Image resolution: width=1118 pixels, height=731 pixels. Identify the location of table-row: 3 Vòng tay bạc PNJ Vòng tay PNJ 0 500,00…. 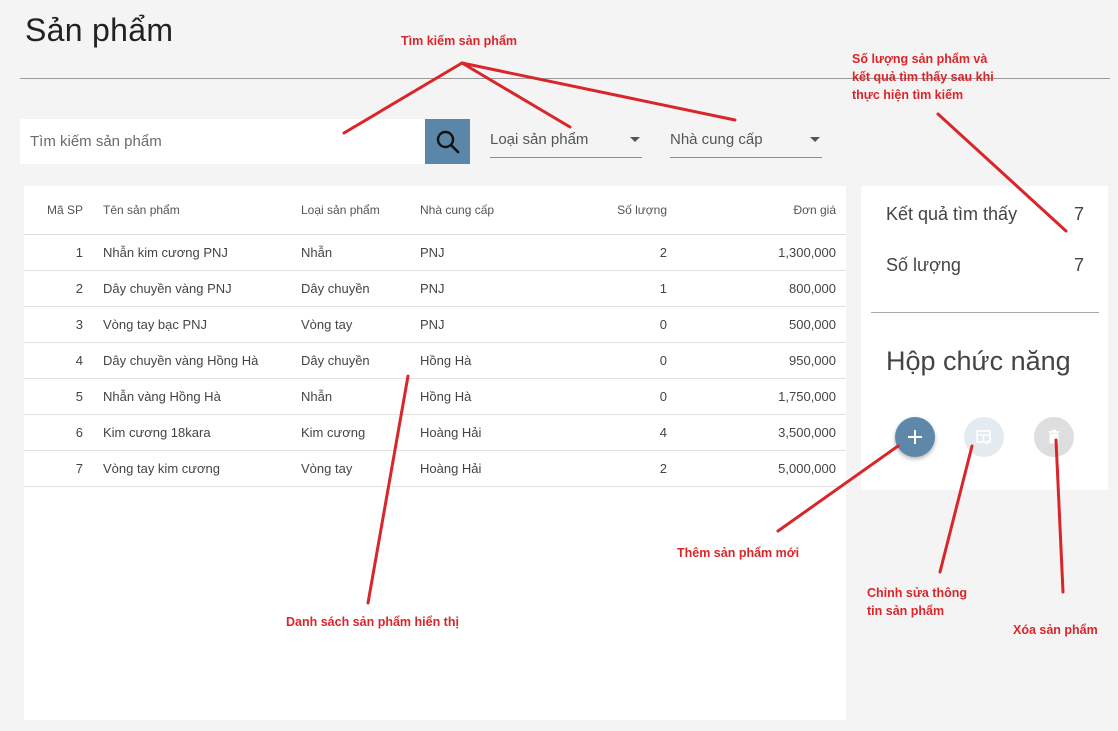
(435, 324).